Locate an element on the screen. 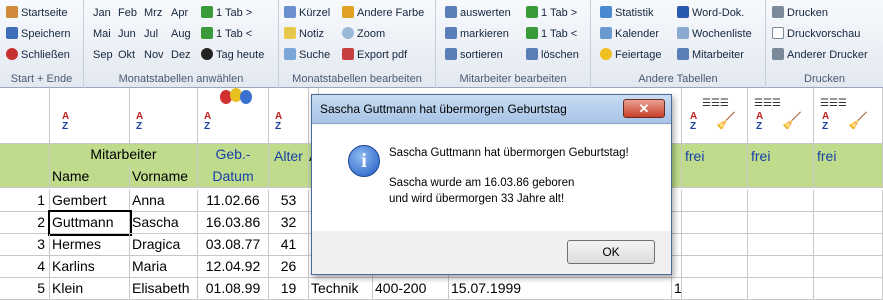 The height and width of the screenshot is (300, 883). feiertage-button: Feiertage is located at coordinates (630, 55).